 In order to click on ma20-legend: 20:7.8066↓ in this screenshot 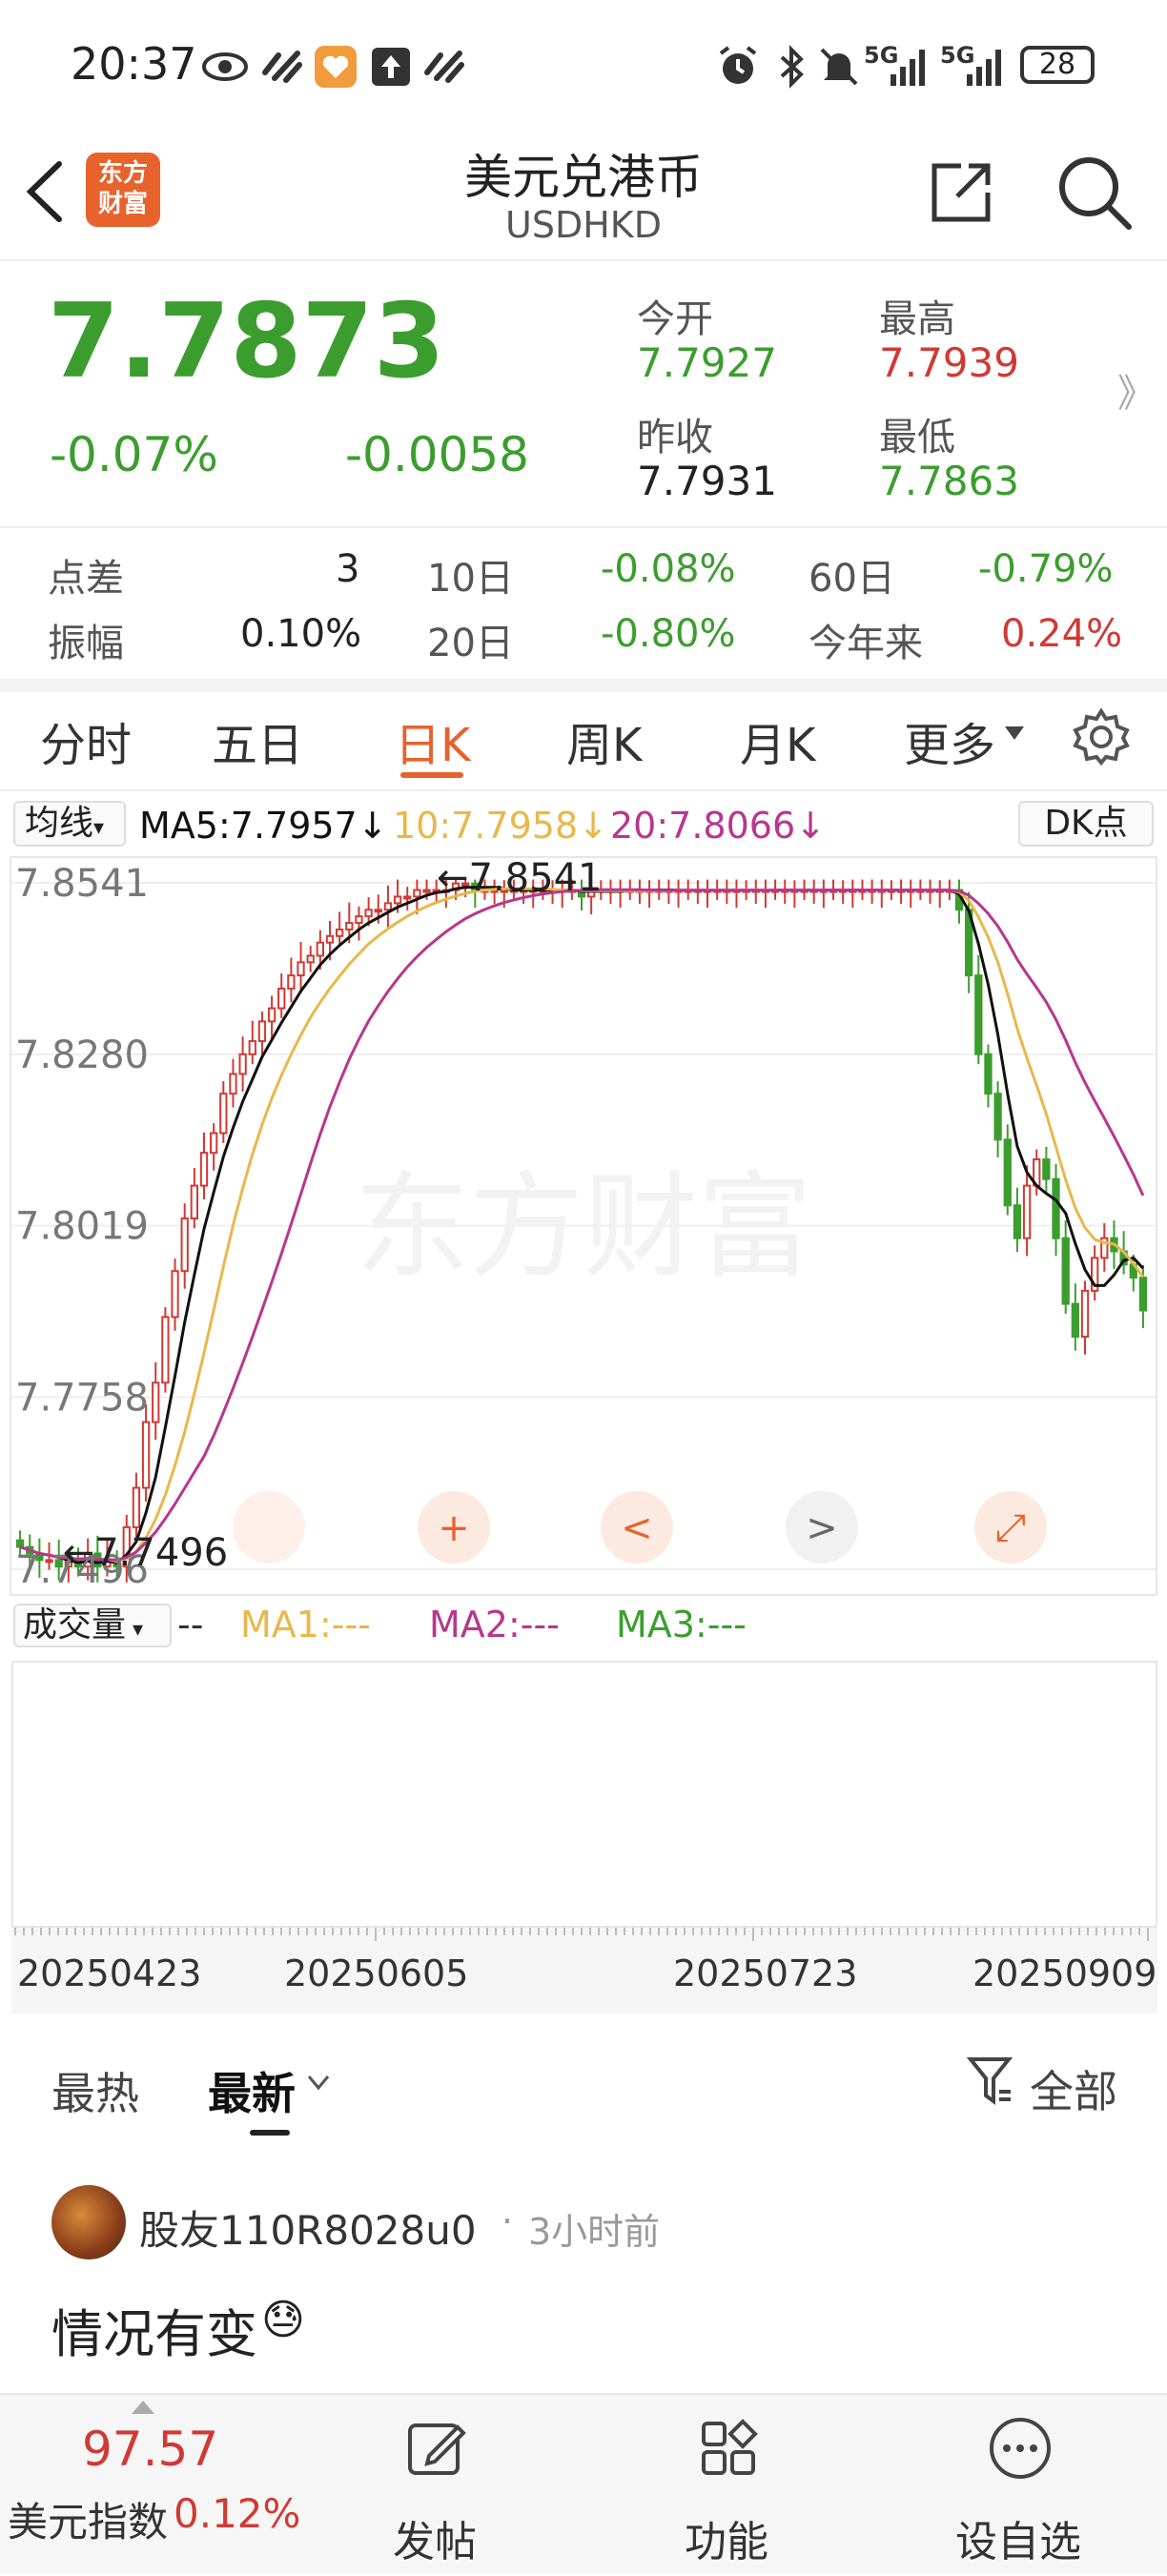, I will do `click(718, 826)`.